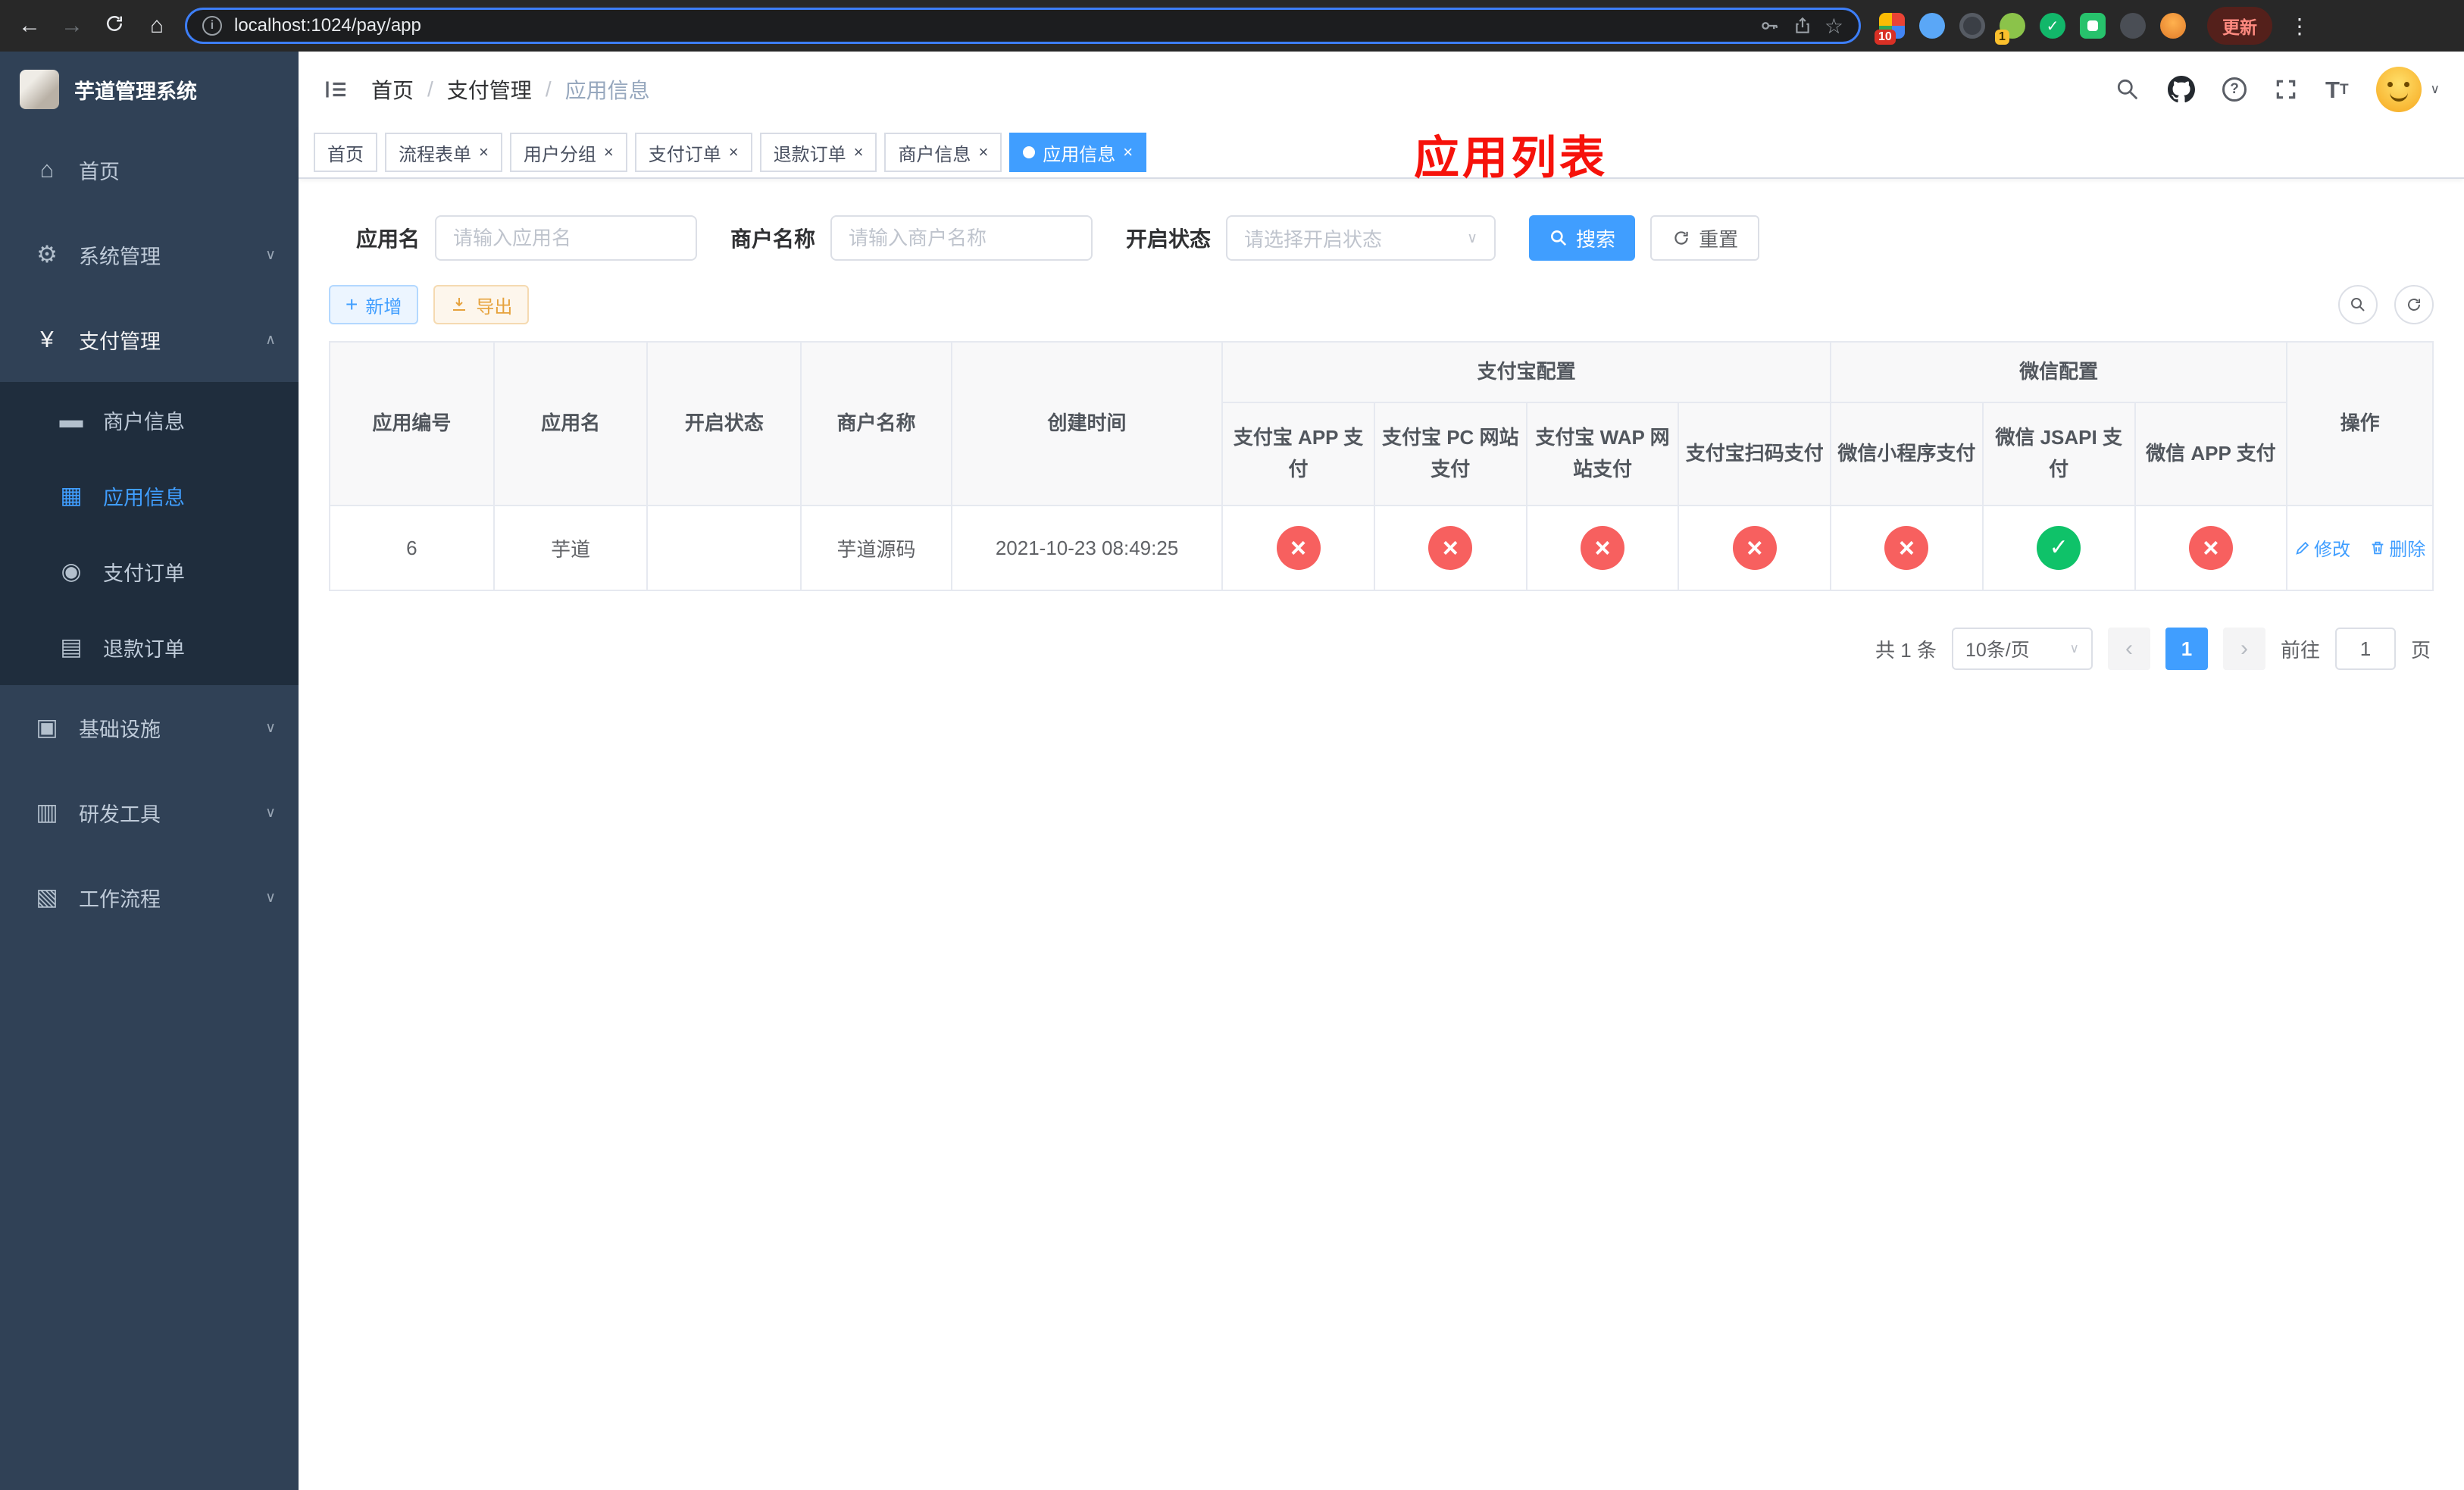 This screenshot has width=2464, height=1490. I want to click on browser-reload-button, so click(114, 26).